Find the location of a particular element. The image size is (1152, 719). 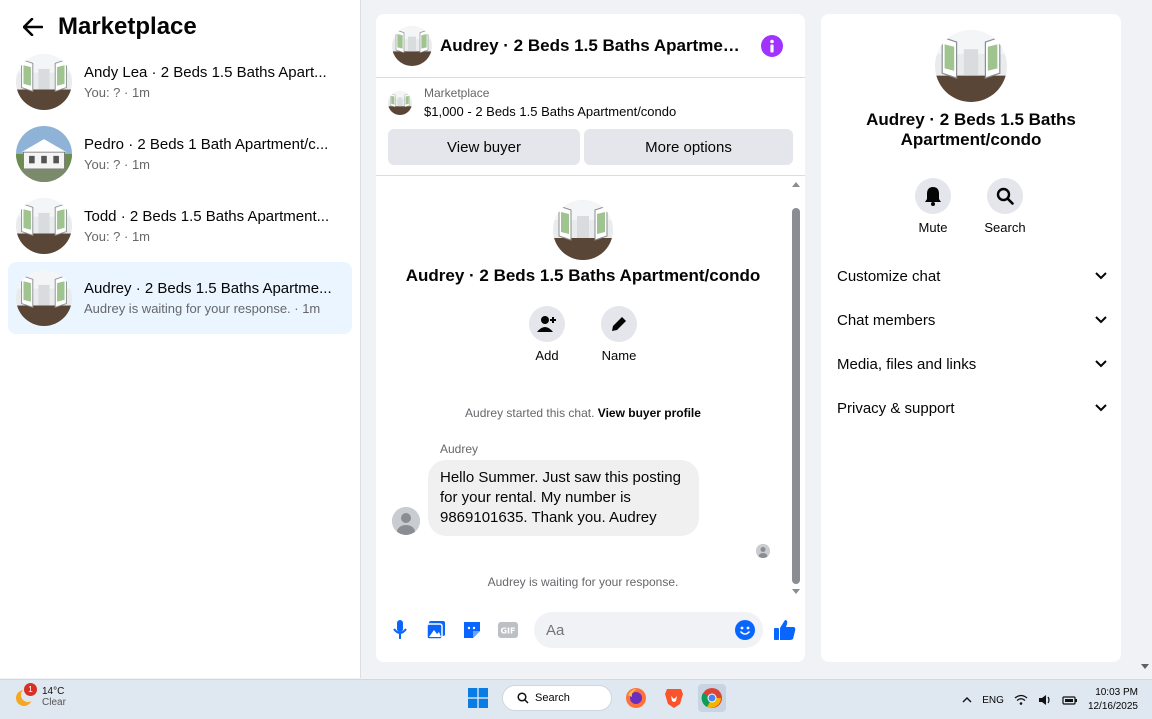

search-in-chat-button: Search is located at coordinates (1005, 206).